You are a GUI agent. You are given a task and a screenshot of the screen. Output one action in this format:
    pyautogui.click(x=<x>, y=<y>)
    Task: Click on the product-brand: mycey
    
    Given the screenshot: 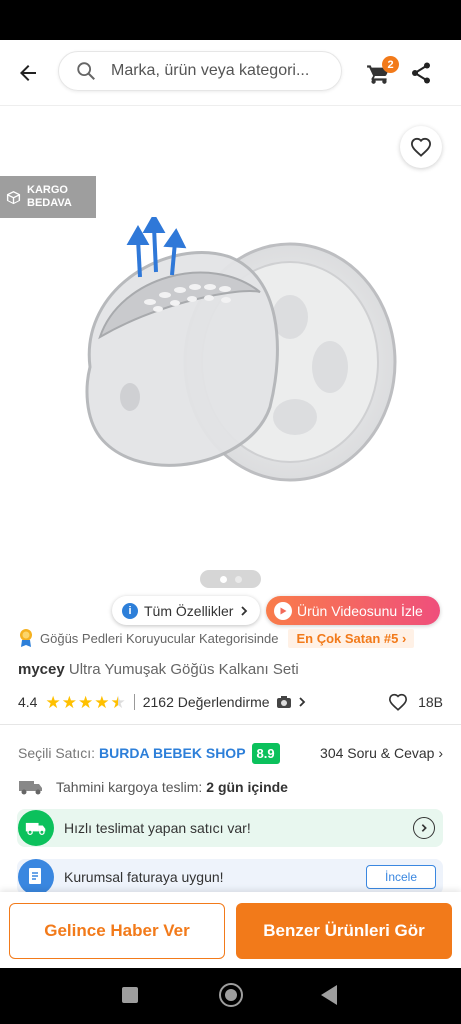 What is the action you would take?
    pyautogui.click(x=41, y=669)
    